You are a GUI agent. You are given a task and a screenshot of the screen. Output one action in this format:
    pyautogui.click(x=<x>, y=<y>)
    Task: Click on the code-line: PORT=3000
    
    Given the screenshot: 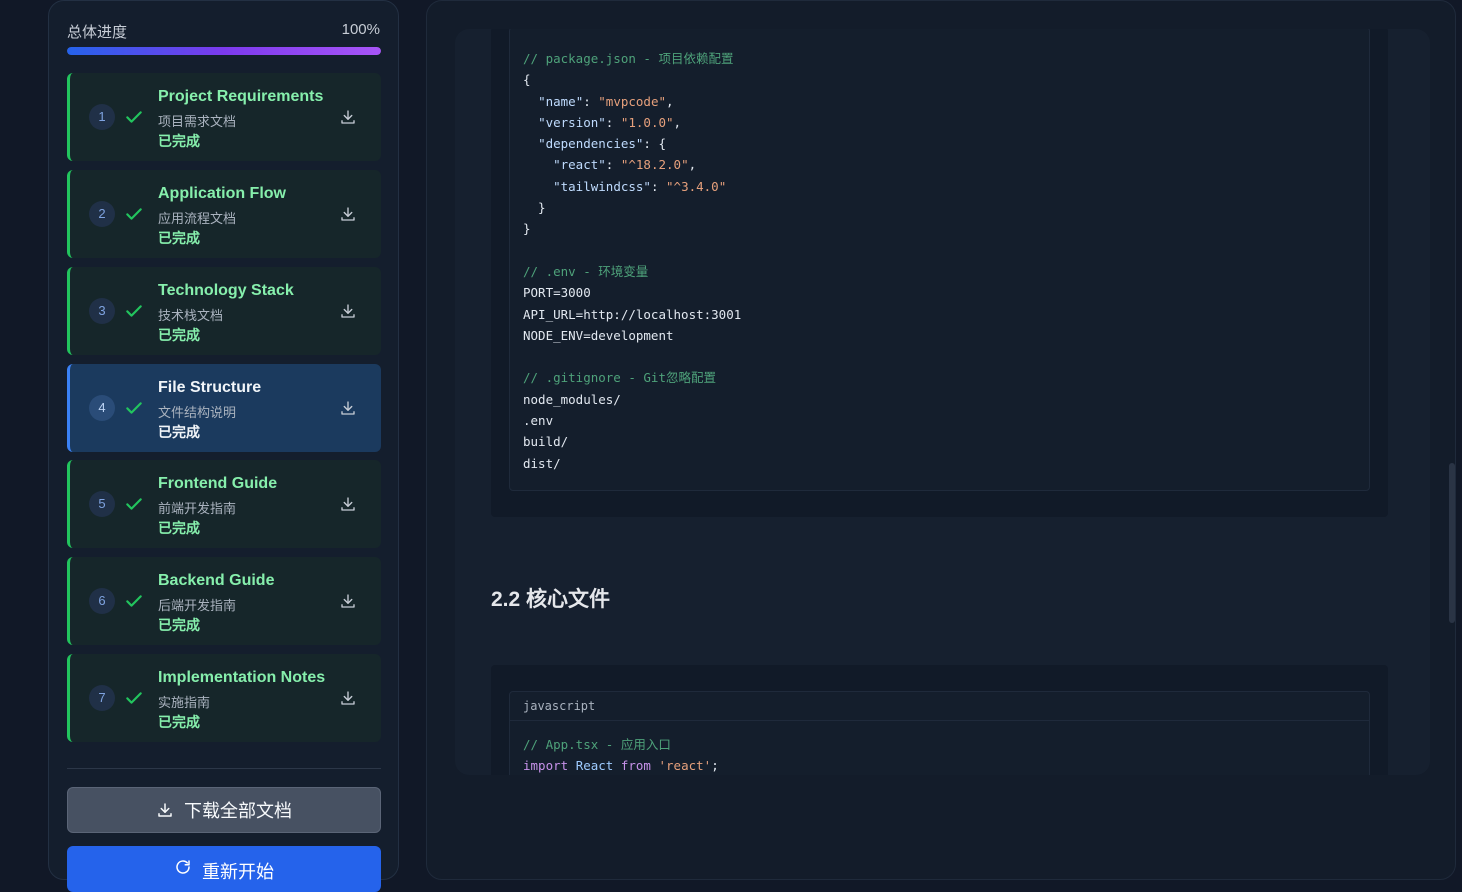 What is the action you would take?
    pyautogui.click(x=557, y=293)
    